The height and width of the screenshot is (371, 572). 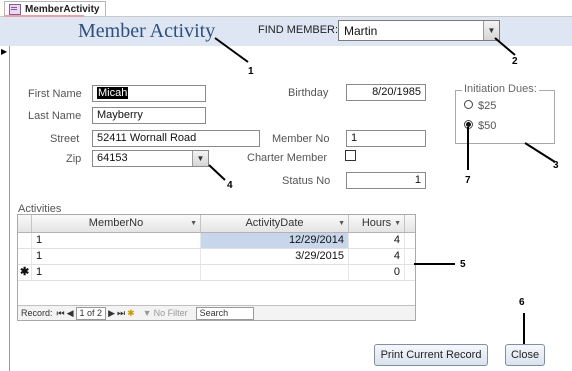 I want to click on callout-number-6: 6, so click(x=522, y=302).